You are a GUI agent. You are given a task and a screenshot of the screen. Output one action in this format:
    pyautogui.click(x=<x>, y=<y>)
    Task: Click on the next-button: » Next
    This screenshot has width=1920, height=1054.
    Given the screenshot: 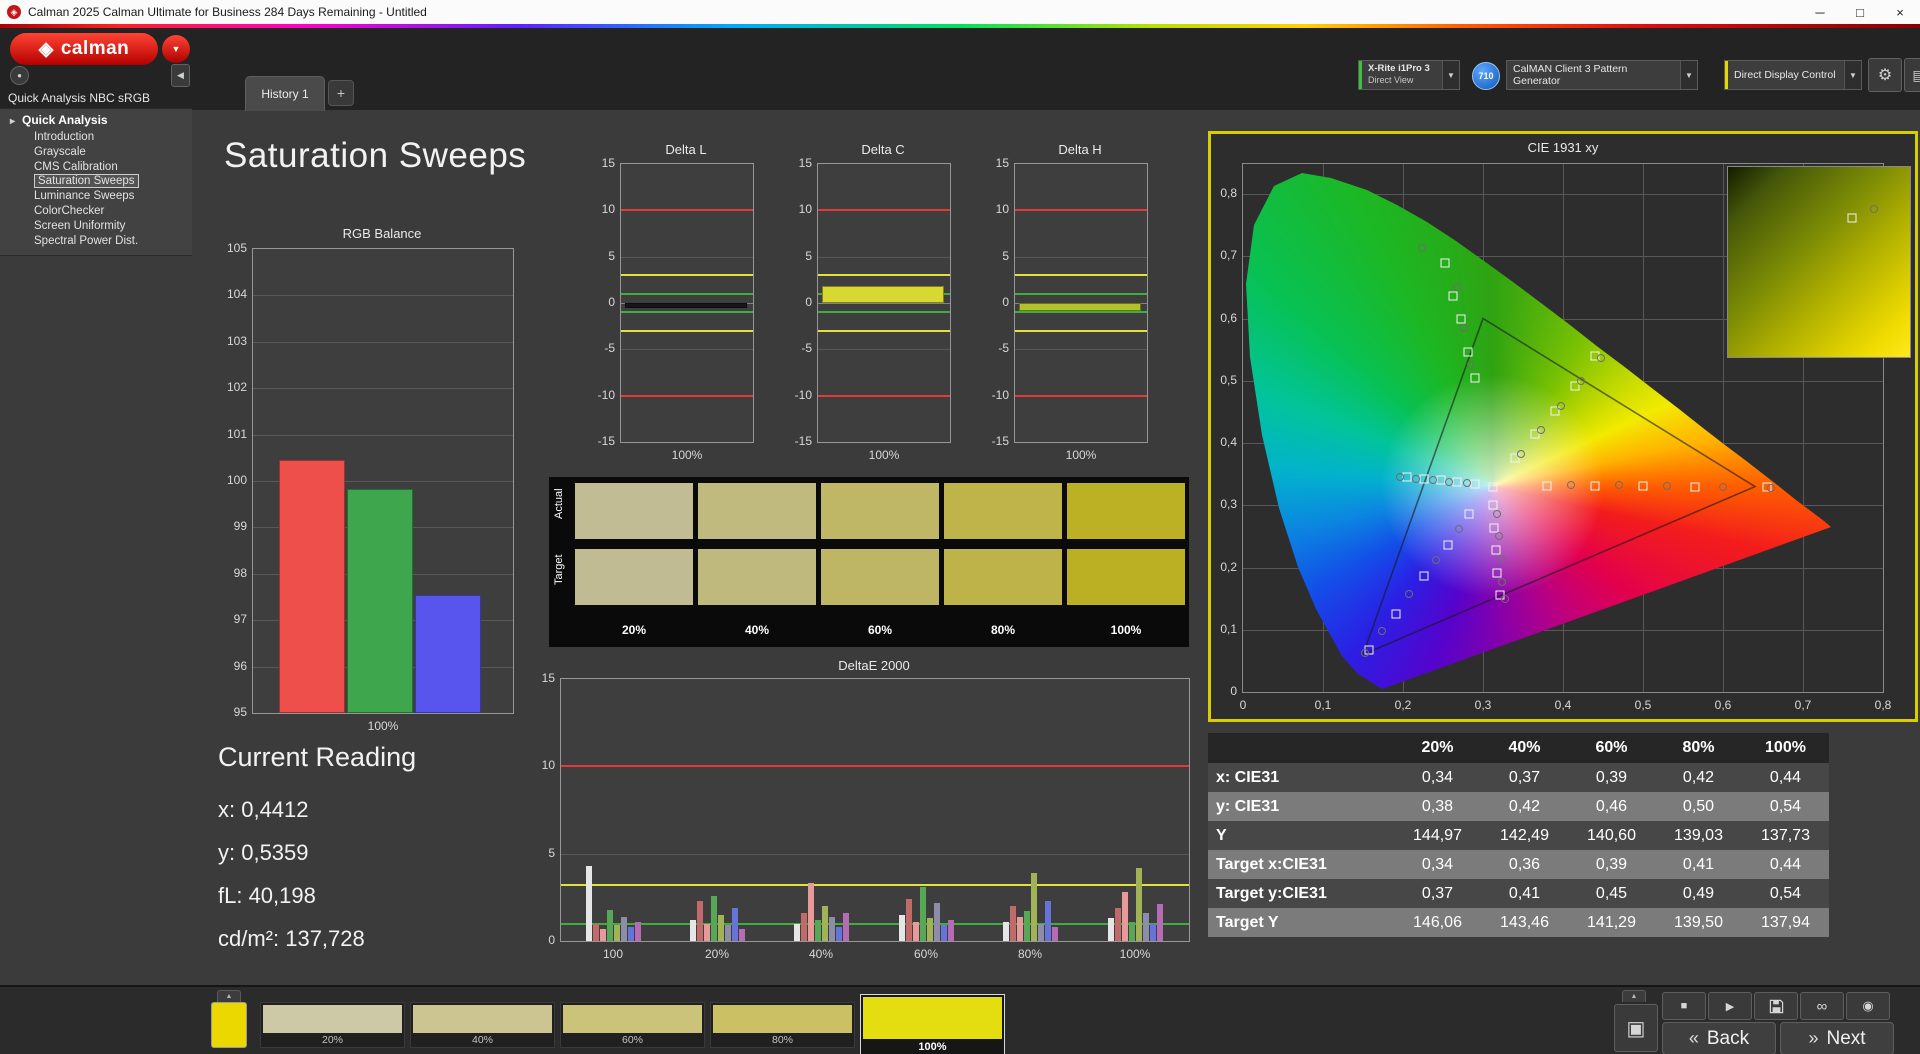 What is the action you would take?
    pyautogui.click(x=1837, y=1038)
    